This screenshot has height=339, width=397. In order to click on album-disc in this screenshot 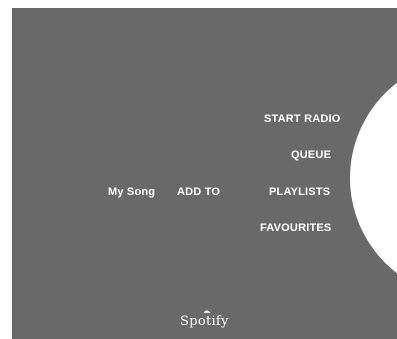, I will do `click(373, 178)`.